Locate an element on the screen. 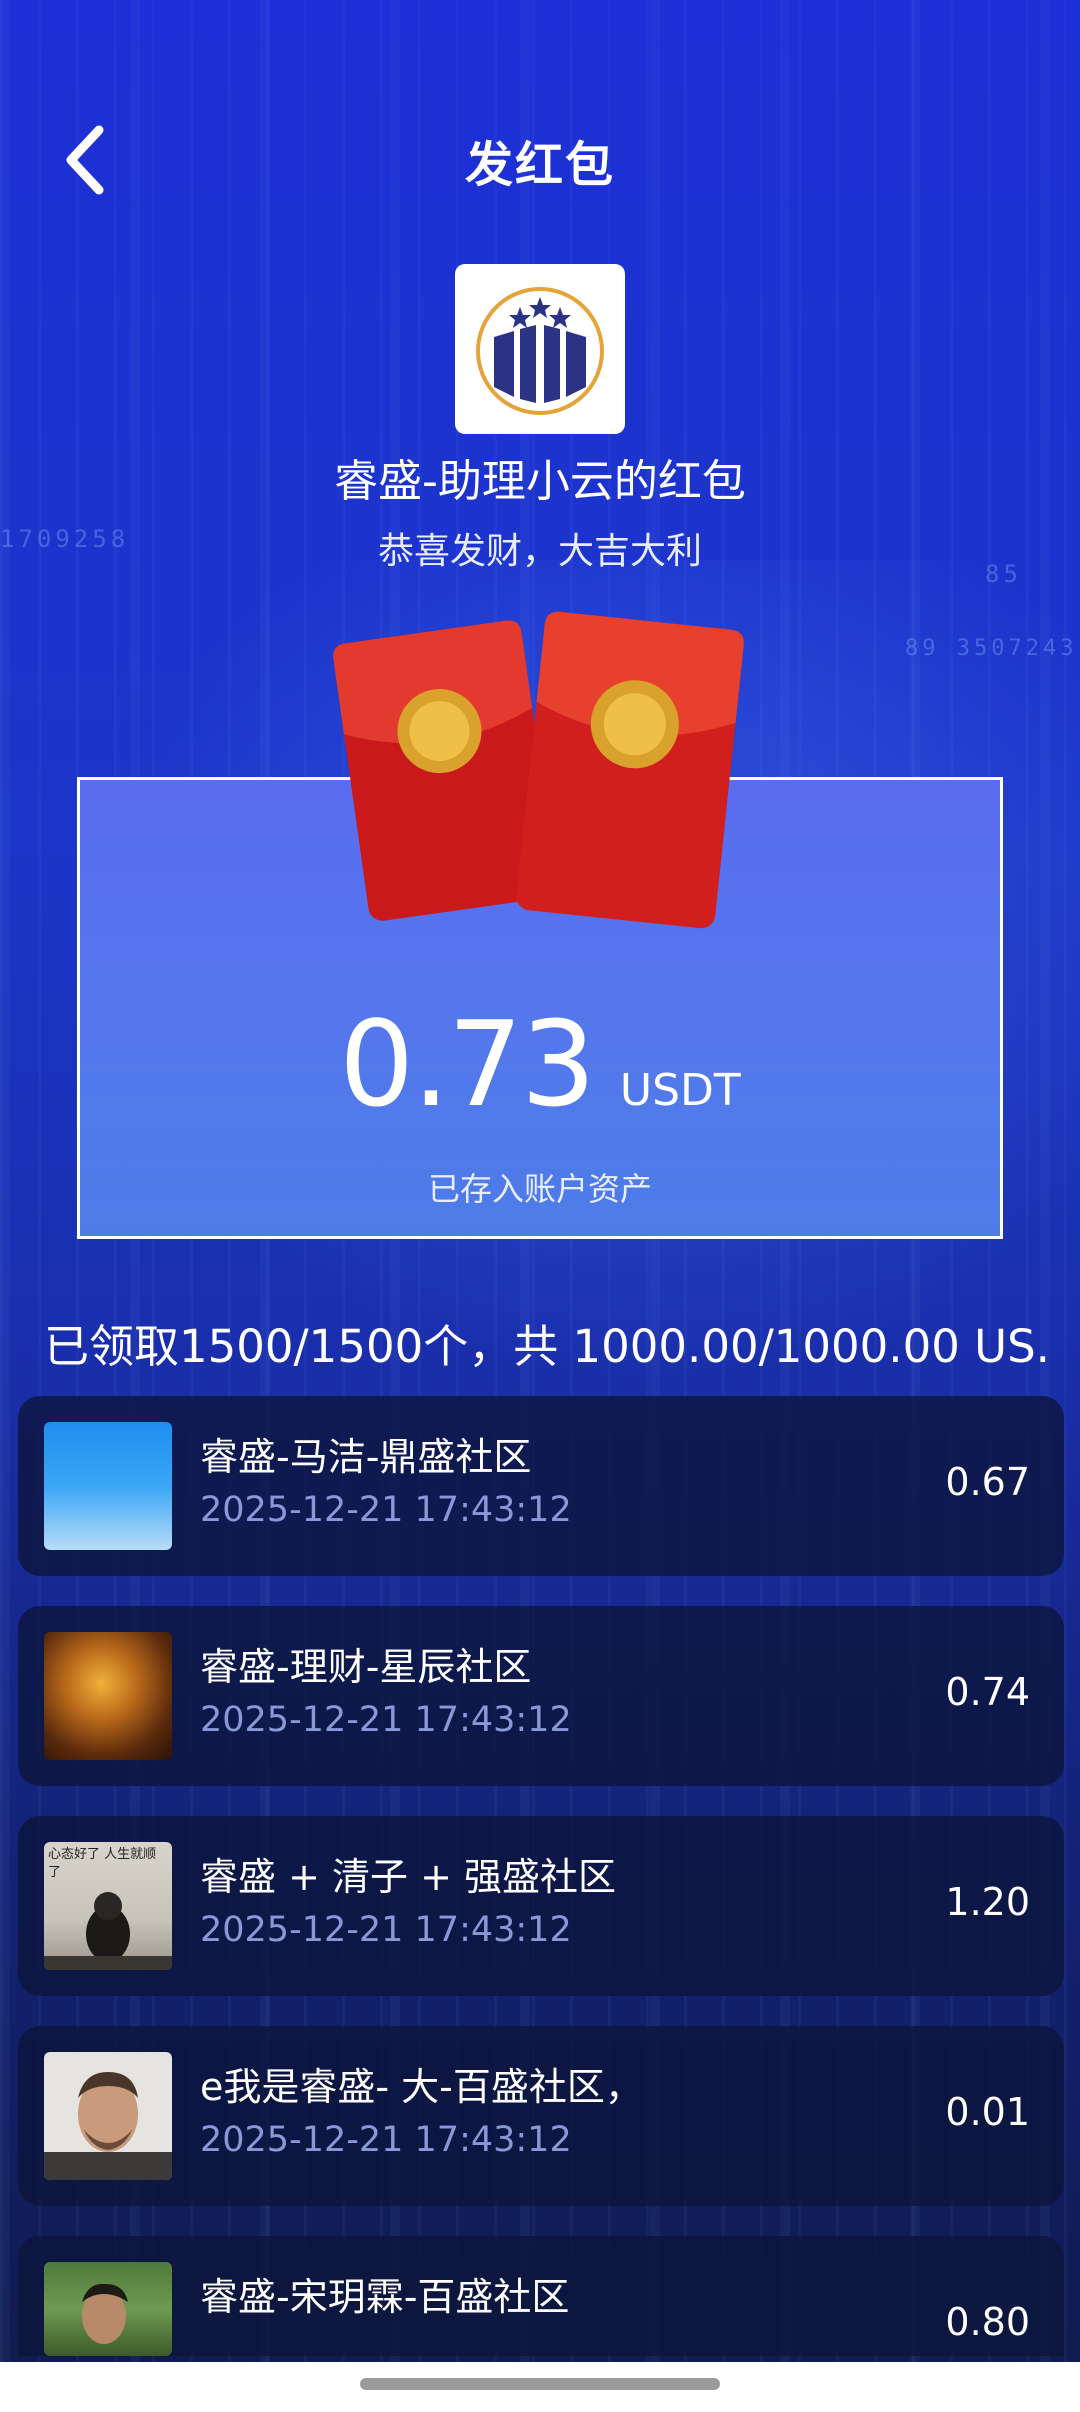 This screenshot has width=1080, height=2412. page-title: 发红包 is located at coordinates (539, 165).